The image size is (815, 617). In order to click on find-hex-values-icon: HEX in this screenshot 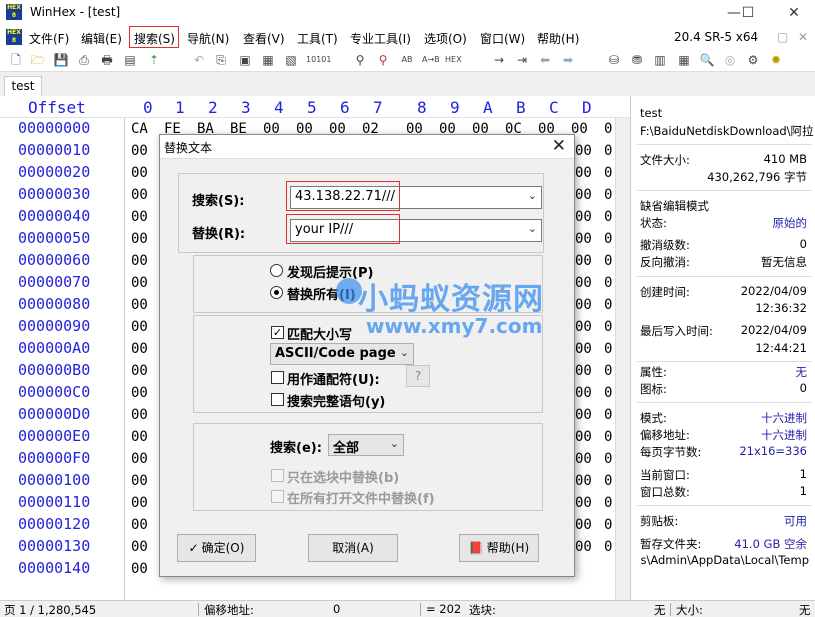, I will do `click(453, 60)`.